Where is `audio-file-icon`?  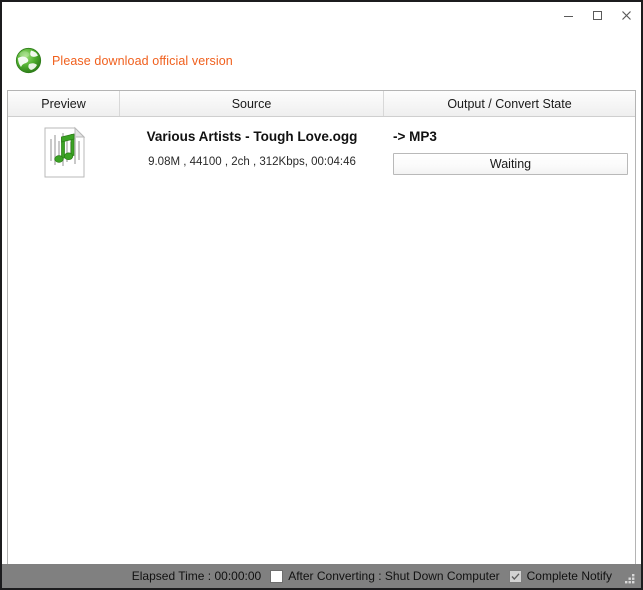 audio-file-icon is located at coordinates (64, 153).